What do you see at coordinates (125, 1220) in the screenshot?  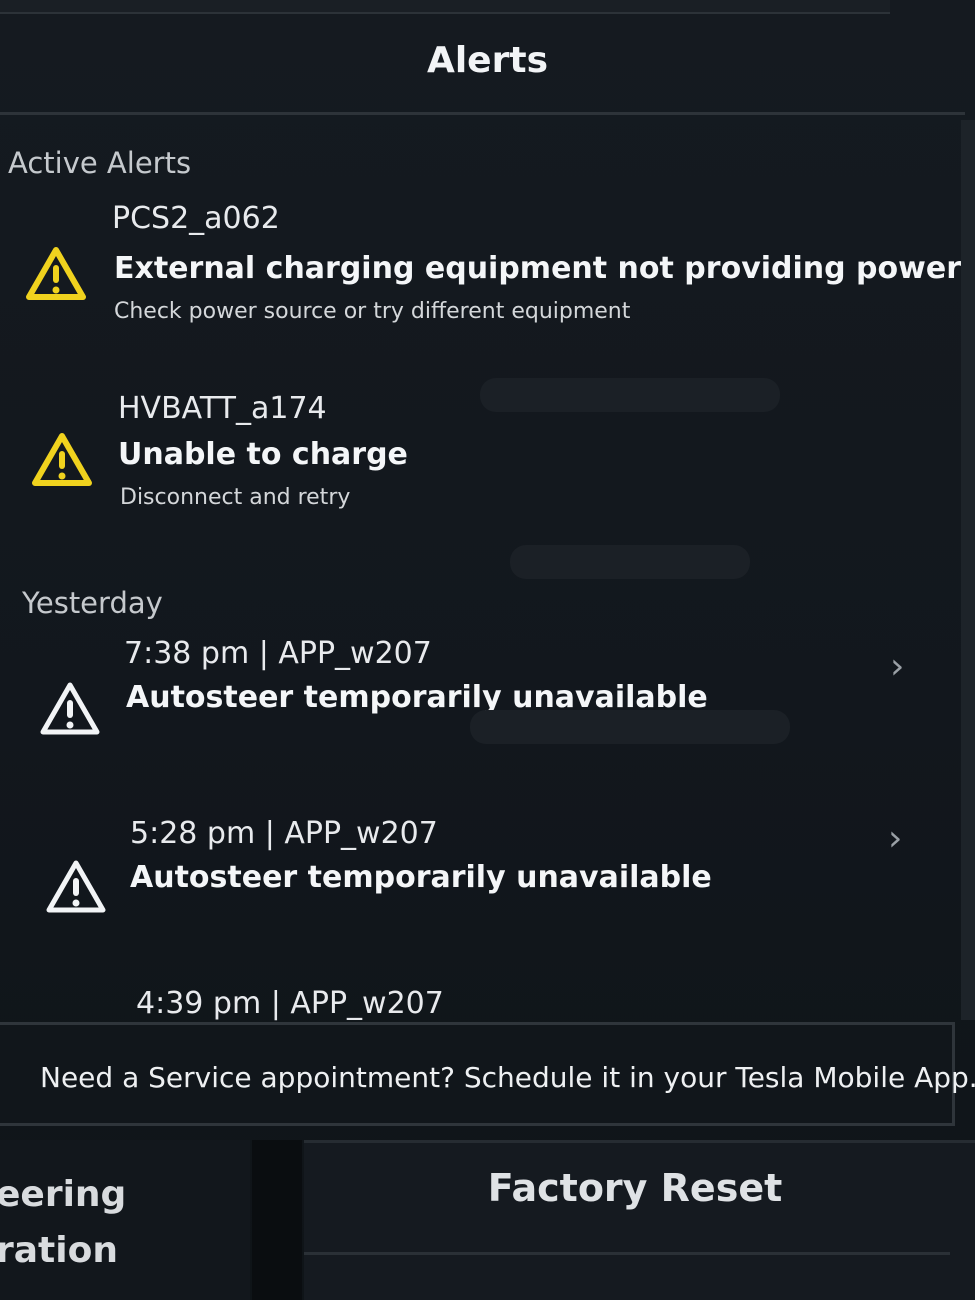 I see `tab-steering-calibration: eering ration` at bounding box center [125, 1220].